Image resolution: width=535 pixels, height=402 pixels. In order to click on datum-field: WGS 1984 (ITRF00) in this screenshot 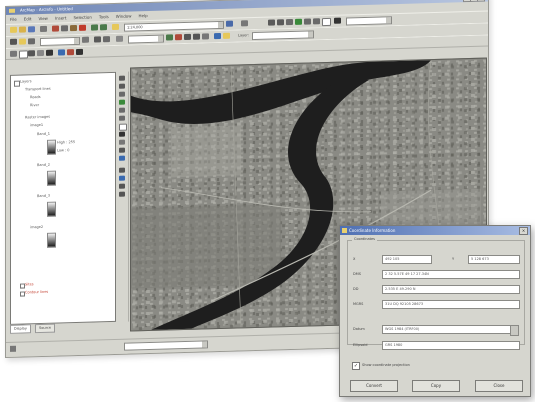, I will do `click(447, 329)`.